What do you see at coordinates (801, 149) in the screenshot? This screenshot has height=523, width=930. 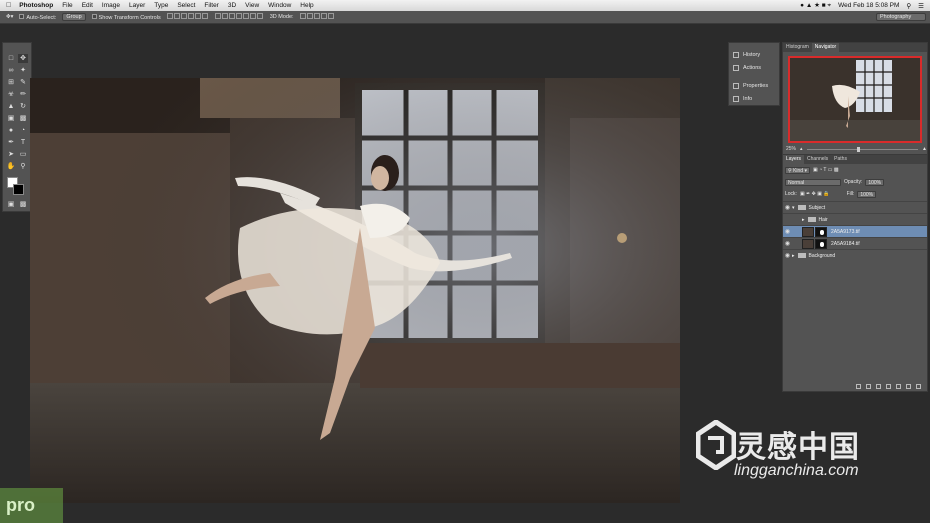 I see `zoom-out-icon: ▴` at bounding box center [801, 149].